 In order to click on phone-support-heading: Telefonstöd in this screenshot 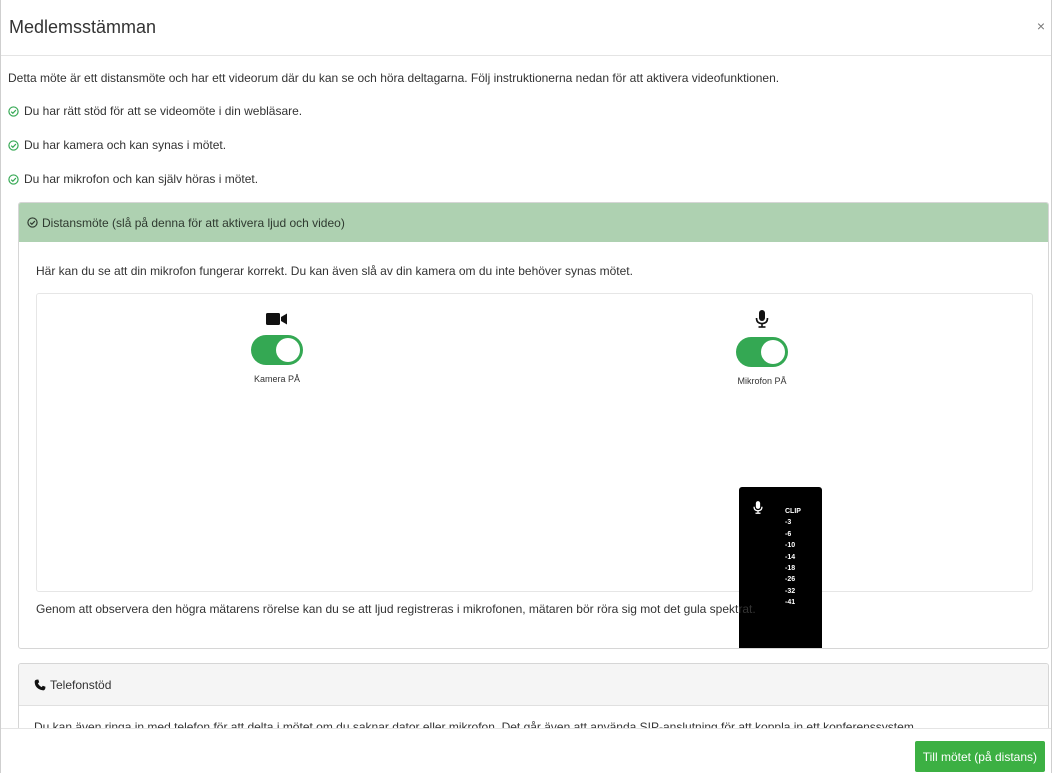, I will do `click(533, 685)`.